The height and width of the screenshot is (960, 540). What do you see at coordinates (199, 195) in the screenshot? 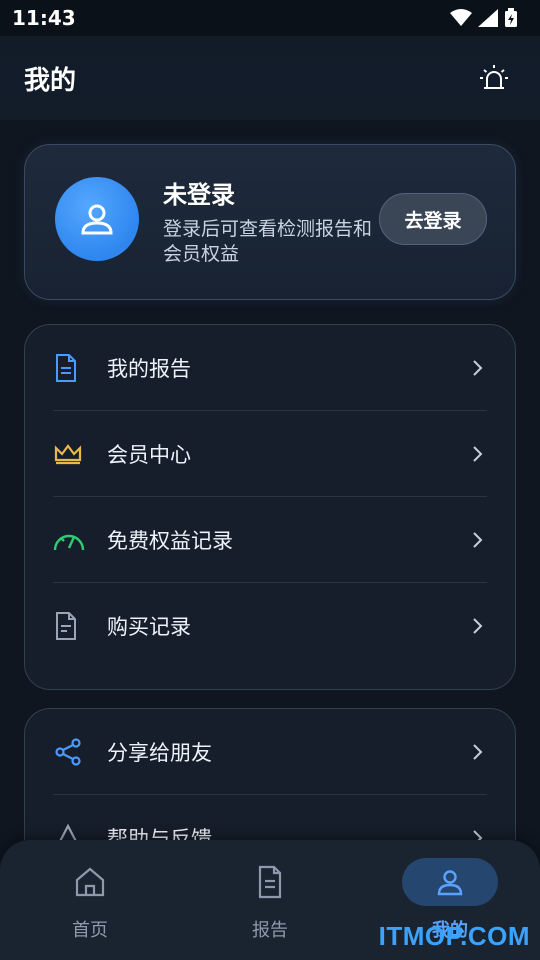
I see `profile-name: 未登录` at bounding box center [199, 195].